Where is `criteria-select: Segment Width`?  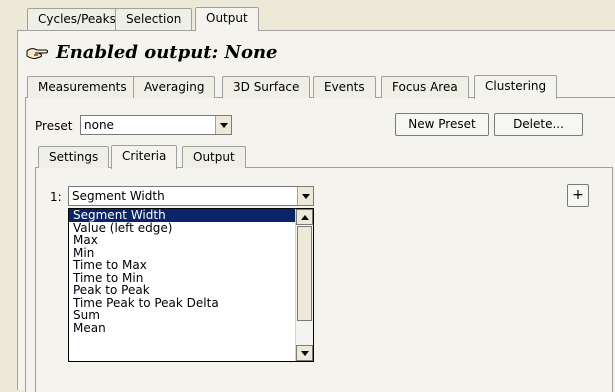 criteria-select: Segment Width is located at coordinates (191, 196).